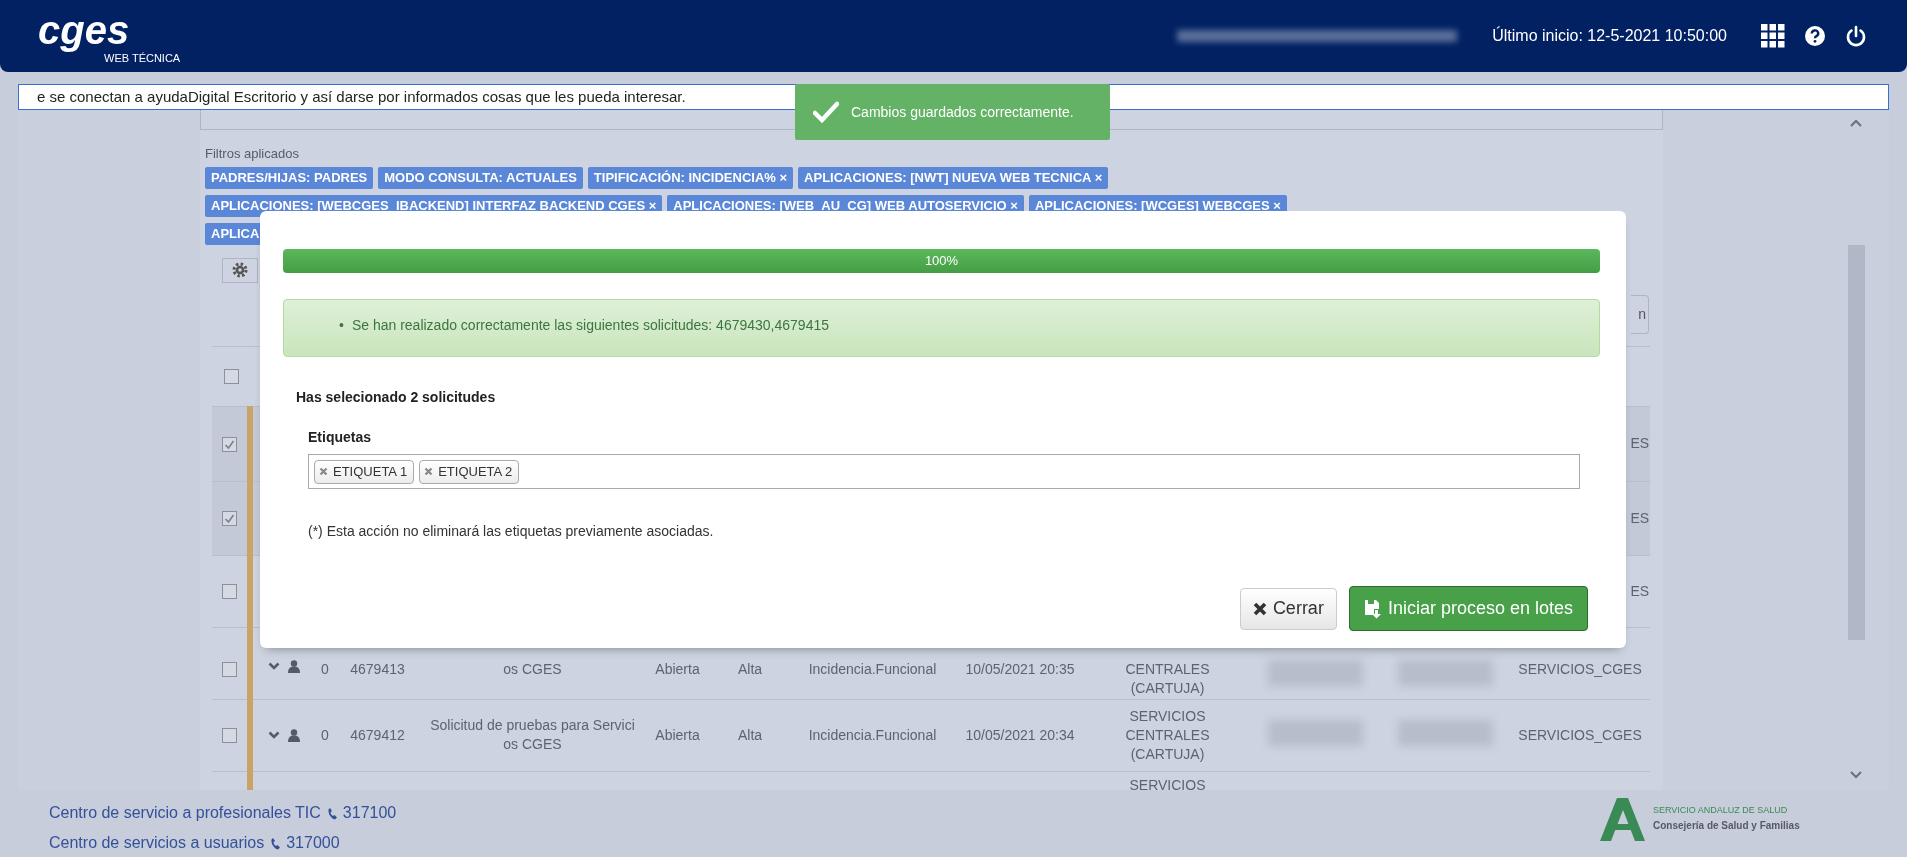 This screenshot has height=857, width=1907. What do you see at coordinates (157, 843) in the screenshot?
I see `contact-label: Centro de servicios a usuarios` at bounding box center [157, 843].